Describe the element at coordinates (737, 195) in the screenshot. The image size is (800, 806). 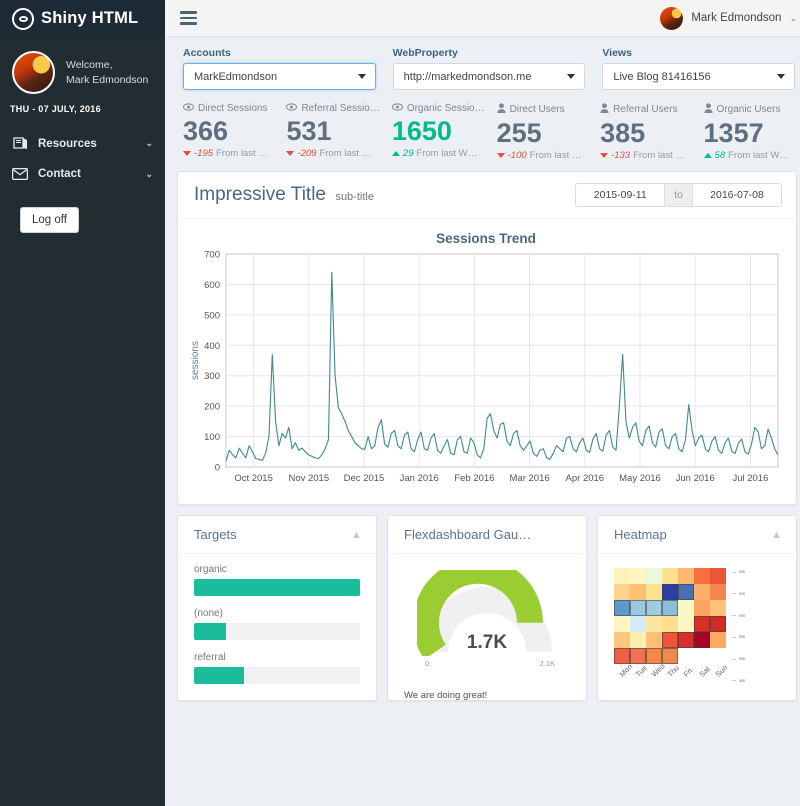
I see `date-end-input: 2016-07-08` at that location.